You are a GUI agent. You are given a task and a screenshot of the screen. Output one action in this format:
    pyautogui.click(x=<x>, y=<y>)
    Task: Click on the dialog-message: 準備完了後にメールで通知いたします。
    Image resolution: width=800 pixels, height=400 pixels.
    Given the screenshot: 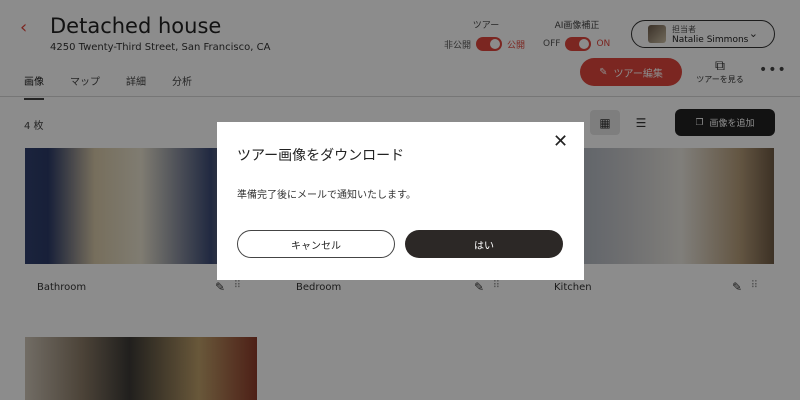 What is the action you would take?
    pyautogui.click(x=326, y=195)
    